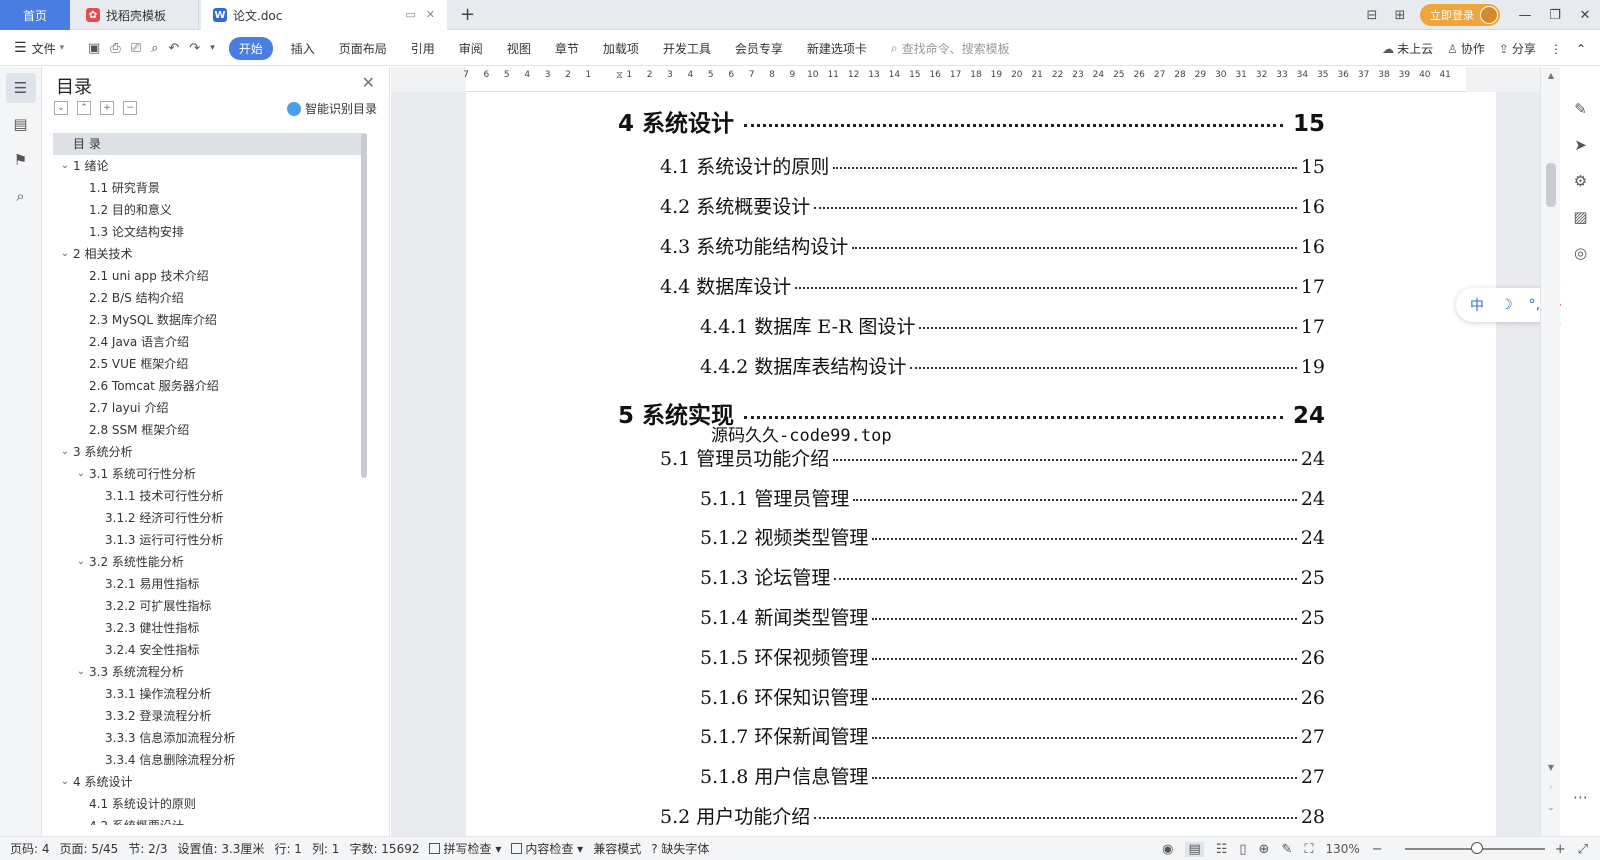 The image size is (1600, 860). Describe the element at coordinates (1466, 48) in the screenshot. I see `collab-button: ♙ 协作` at that location.